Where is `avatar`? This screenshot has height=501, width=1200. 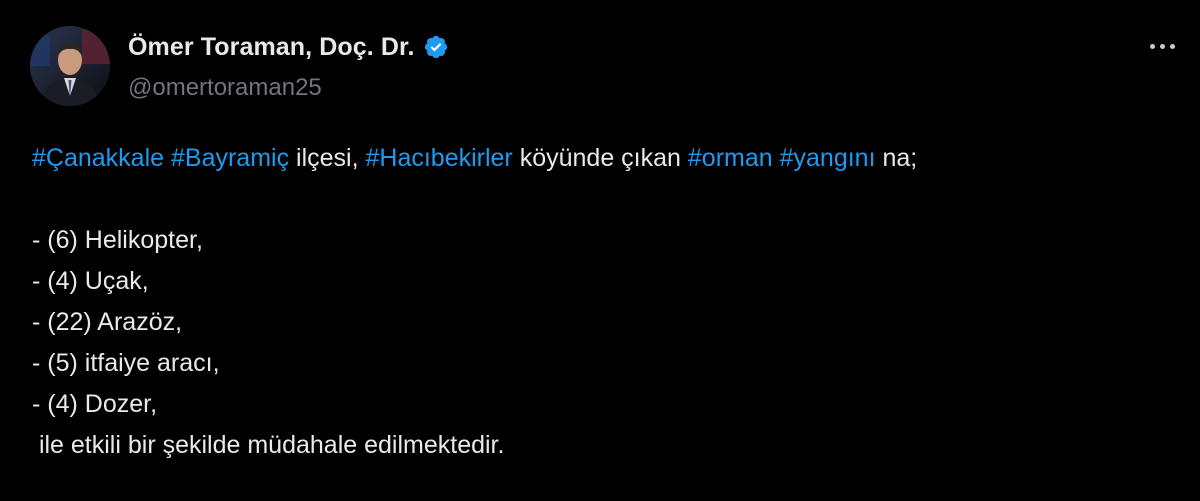 avatar is located at coordinates (70, 66).